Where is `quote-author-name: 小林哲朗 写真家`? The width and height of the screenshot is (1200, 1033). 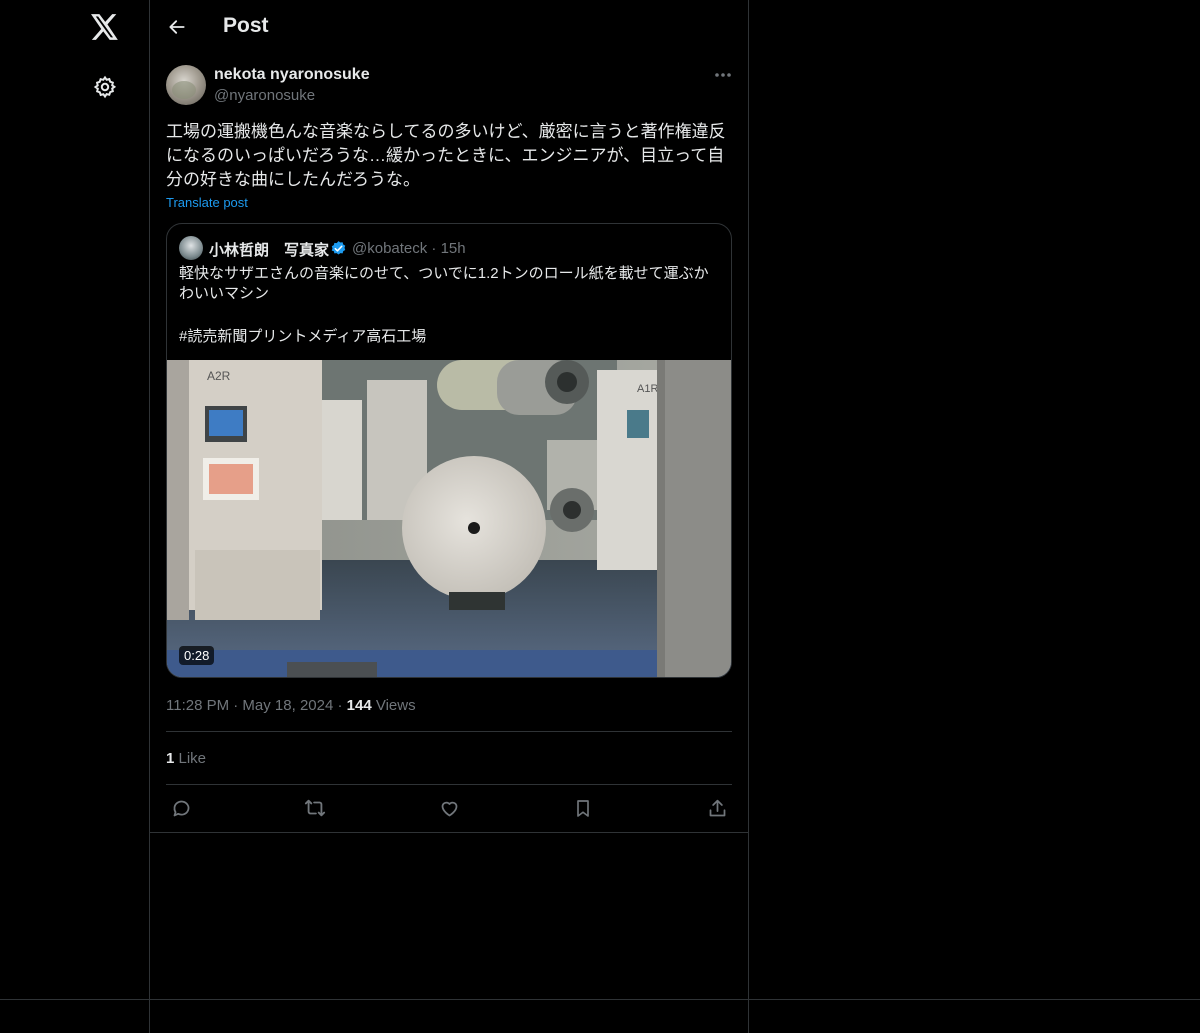 quote-author-name: 小林哲朗 写真家 is located at coordinates (269, 250).